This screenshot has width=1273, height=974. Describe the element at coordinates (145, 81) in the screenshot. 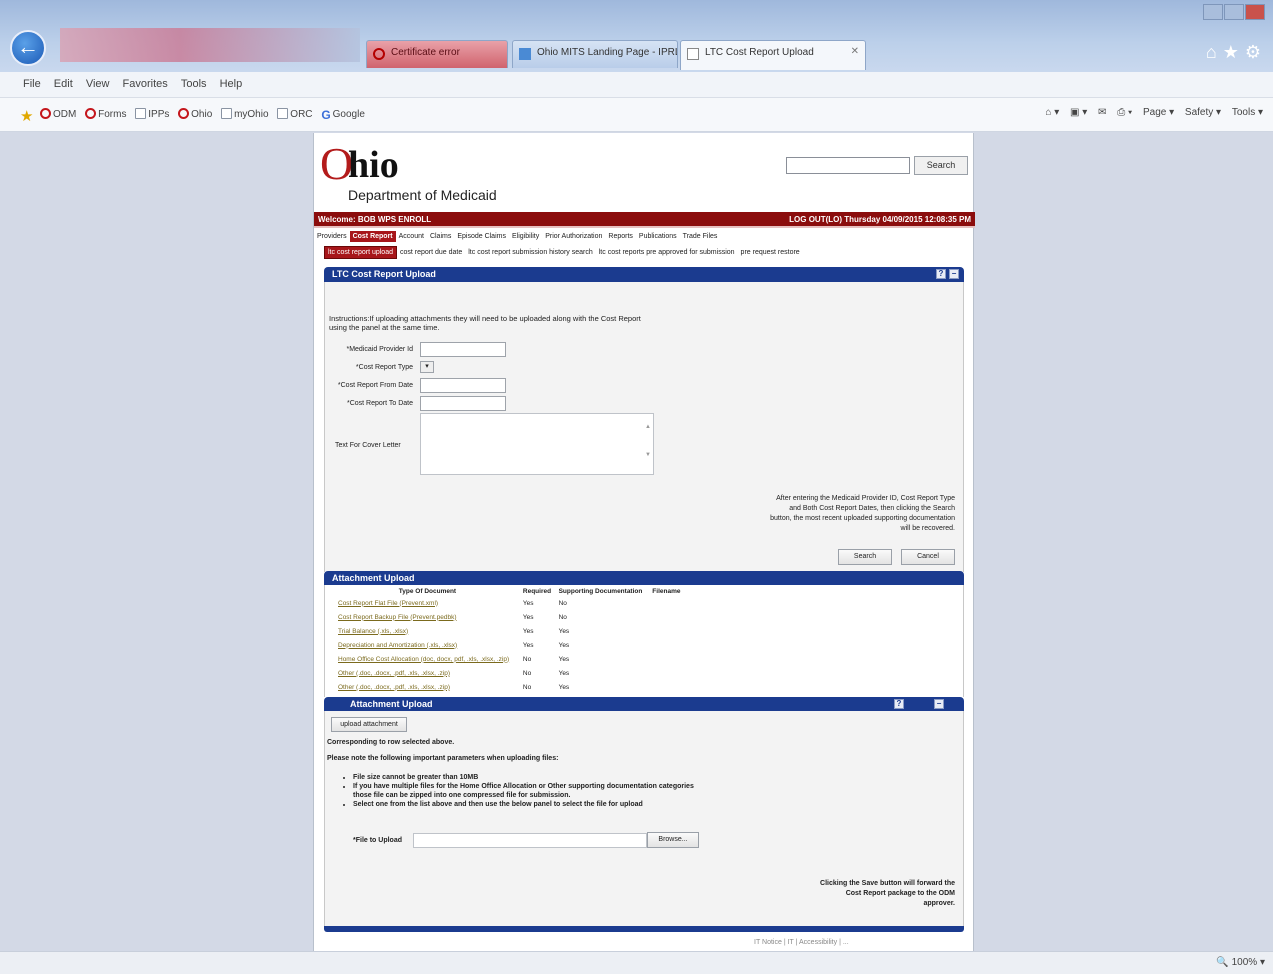

I see `menu-favorites: Favorites` at that location.